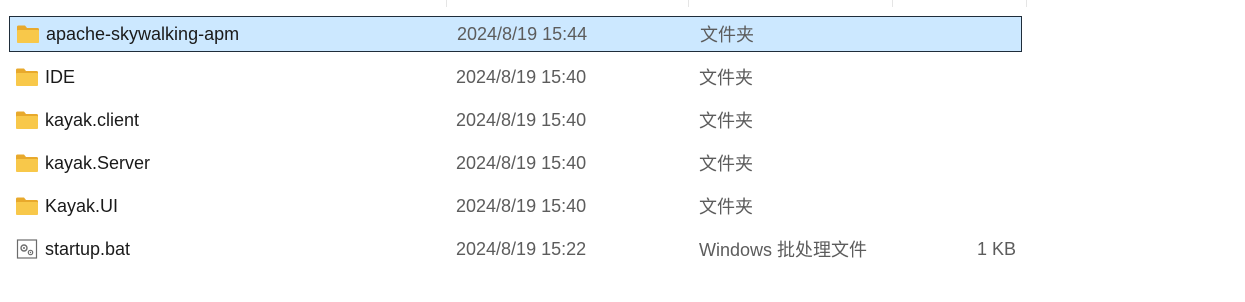 The image size is (1245, 302). What do you see at coordinates (98, 162) in the screenshot?
I see `file-name: kayak.Server` at bounding box center [98, 162].